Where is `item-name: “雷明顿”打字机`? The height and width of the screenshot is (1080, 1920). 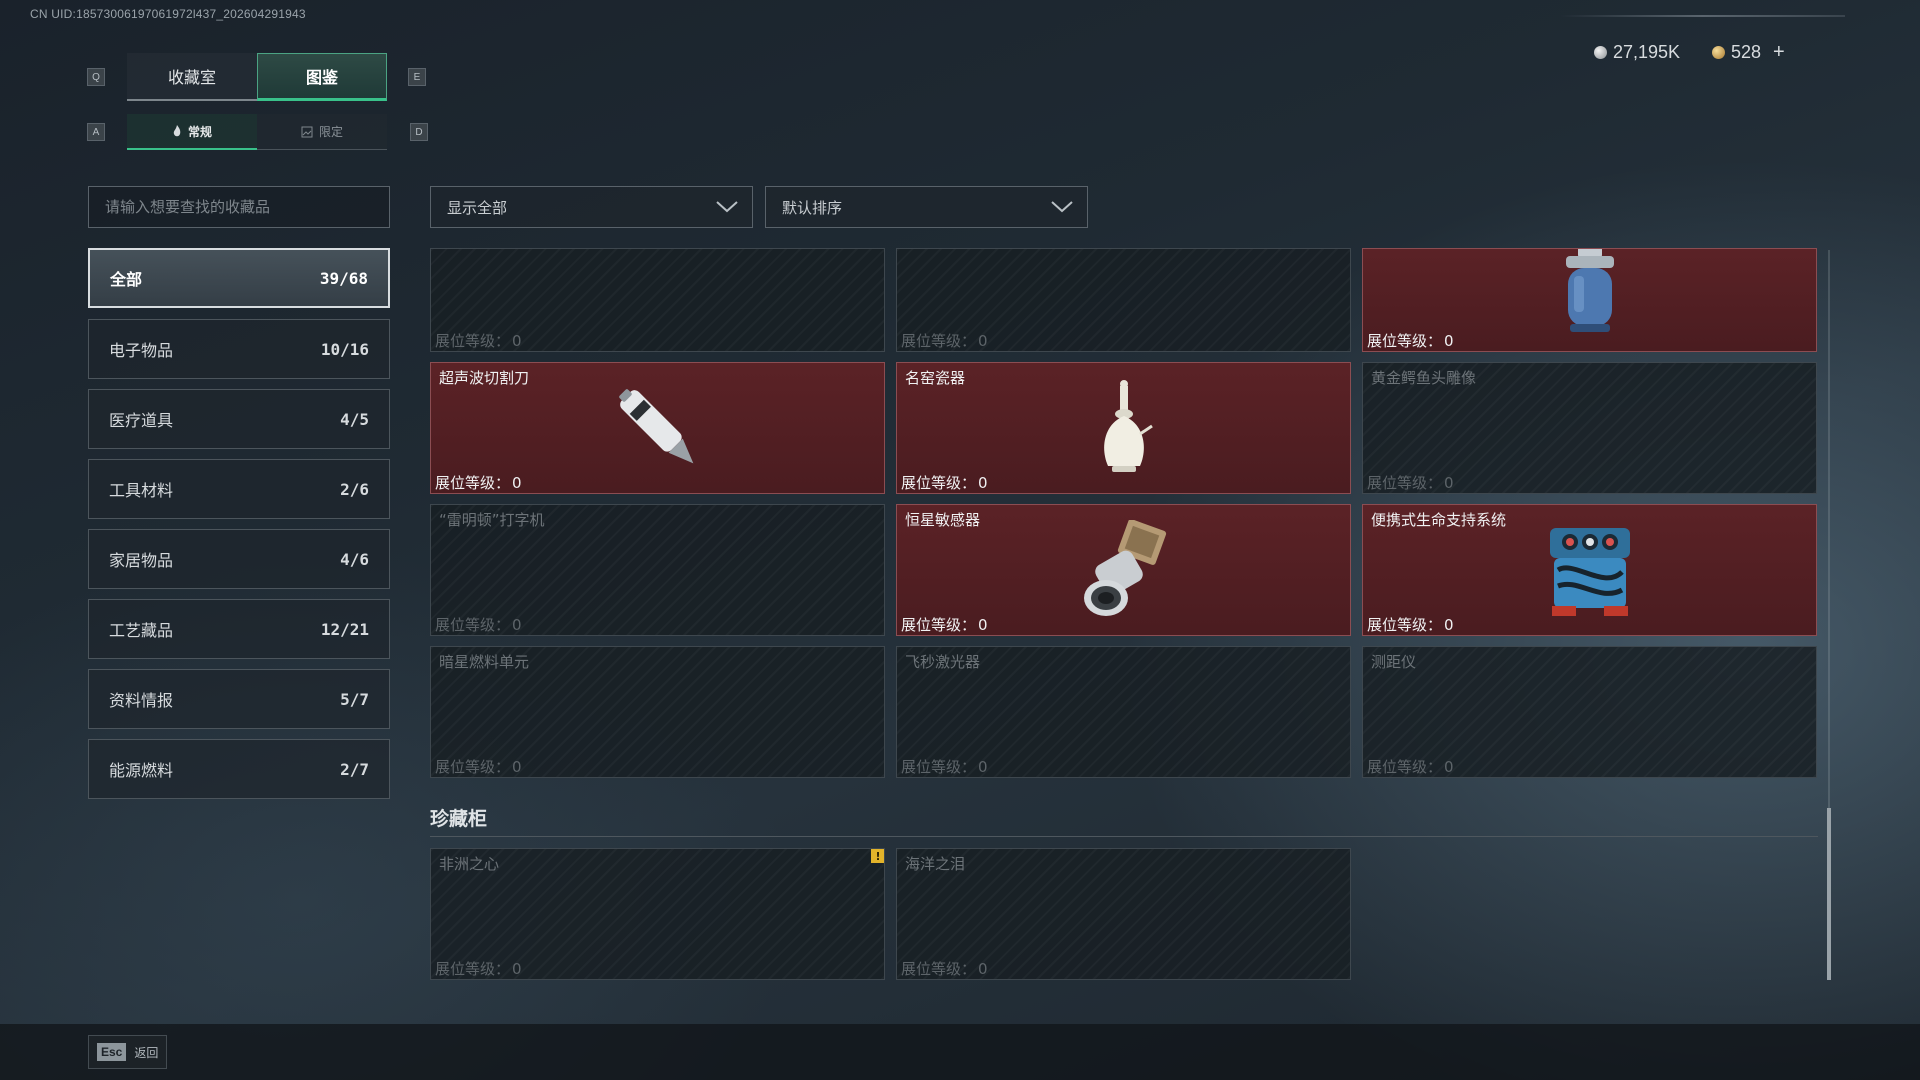 item-name: “雷明顿”打字机 is located at coordinates (492, 520).